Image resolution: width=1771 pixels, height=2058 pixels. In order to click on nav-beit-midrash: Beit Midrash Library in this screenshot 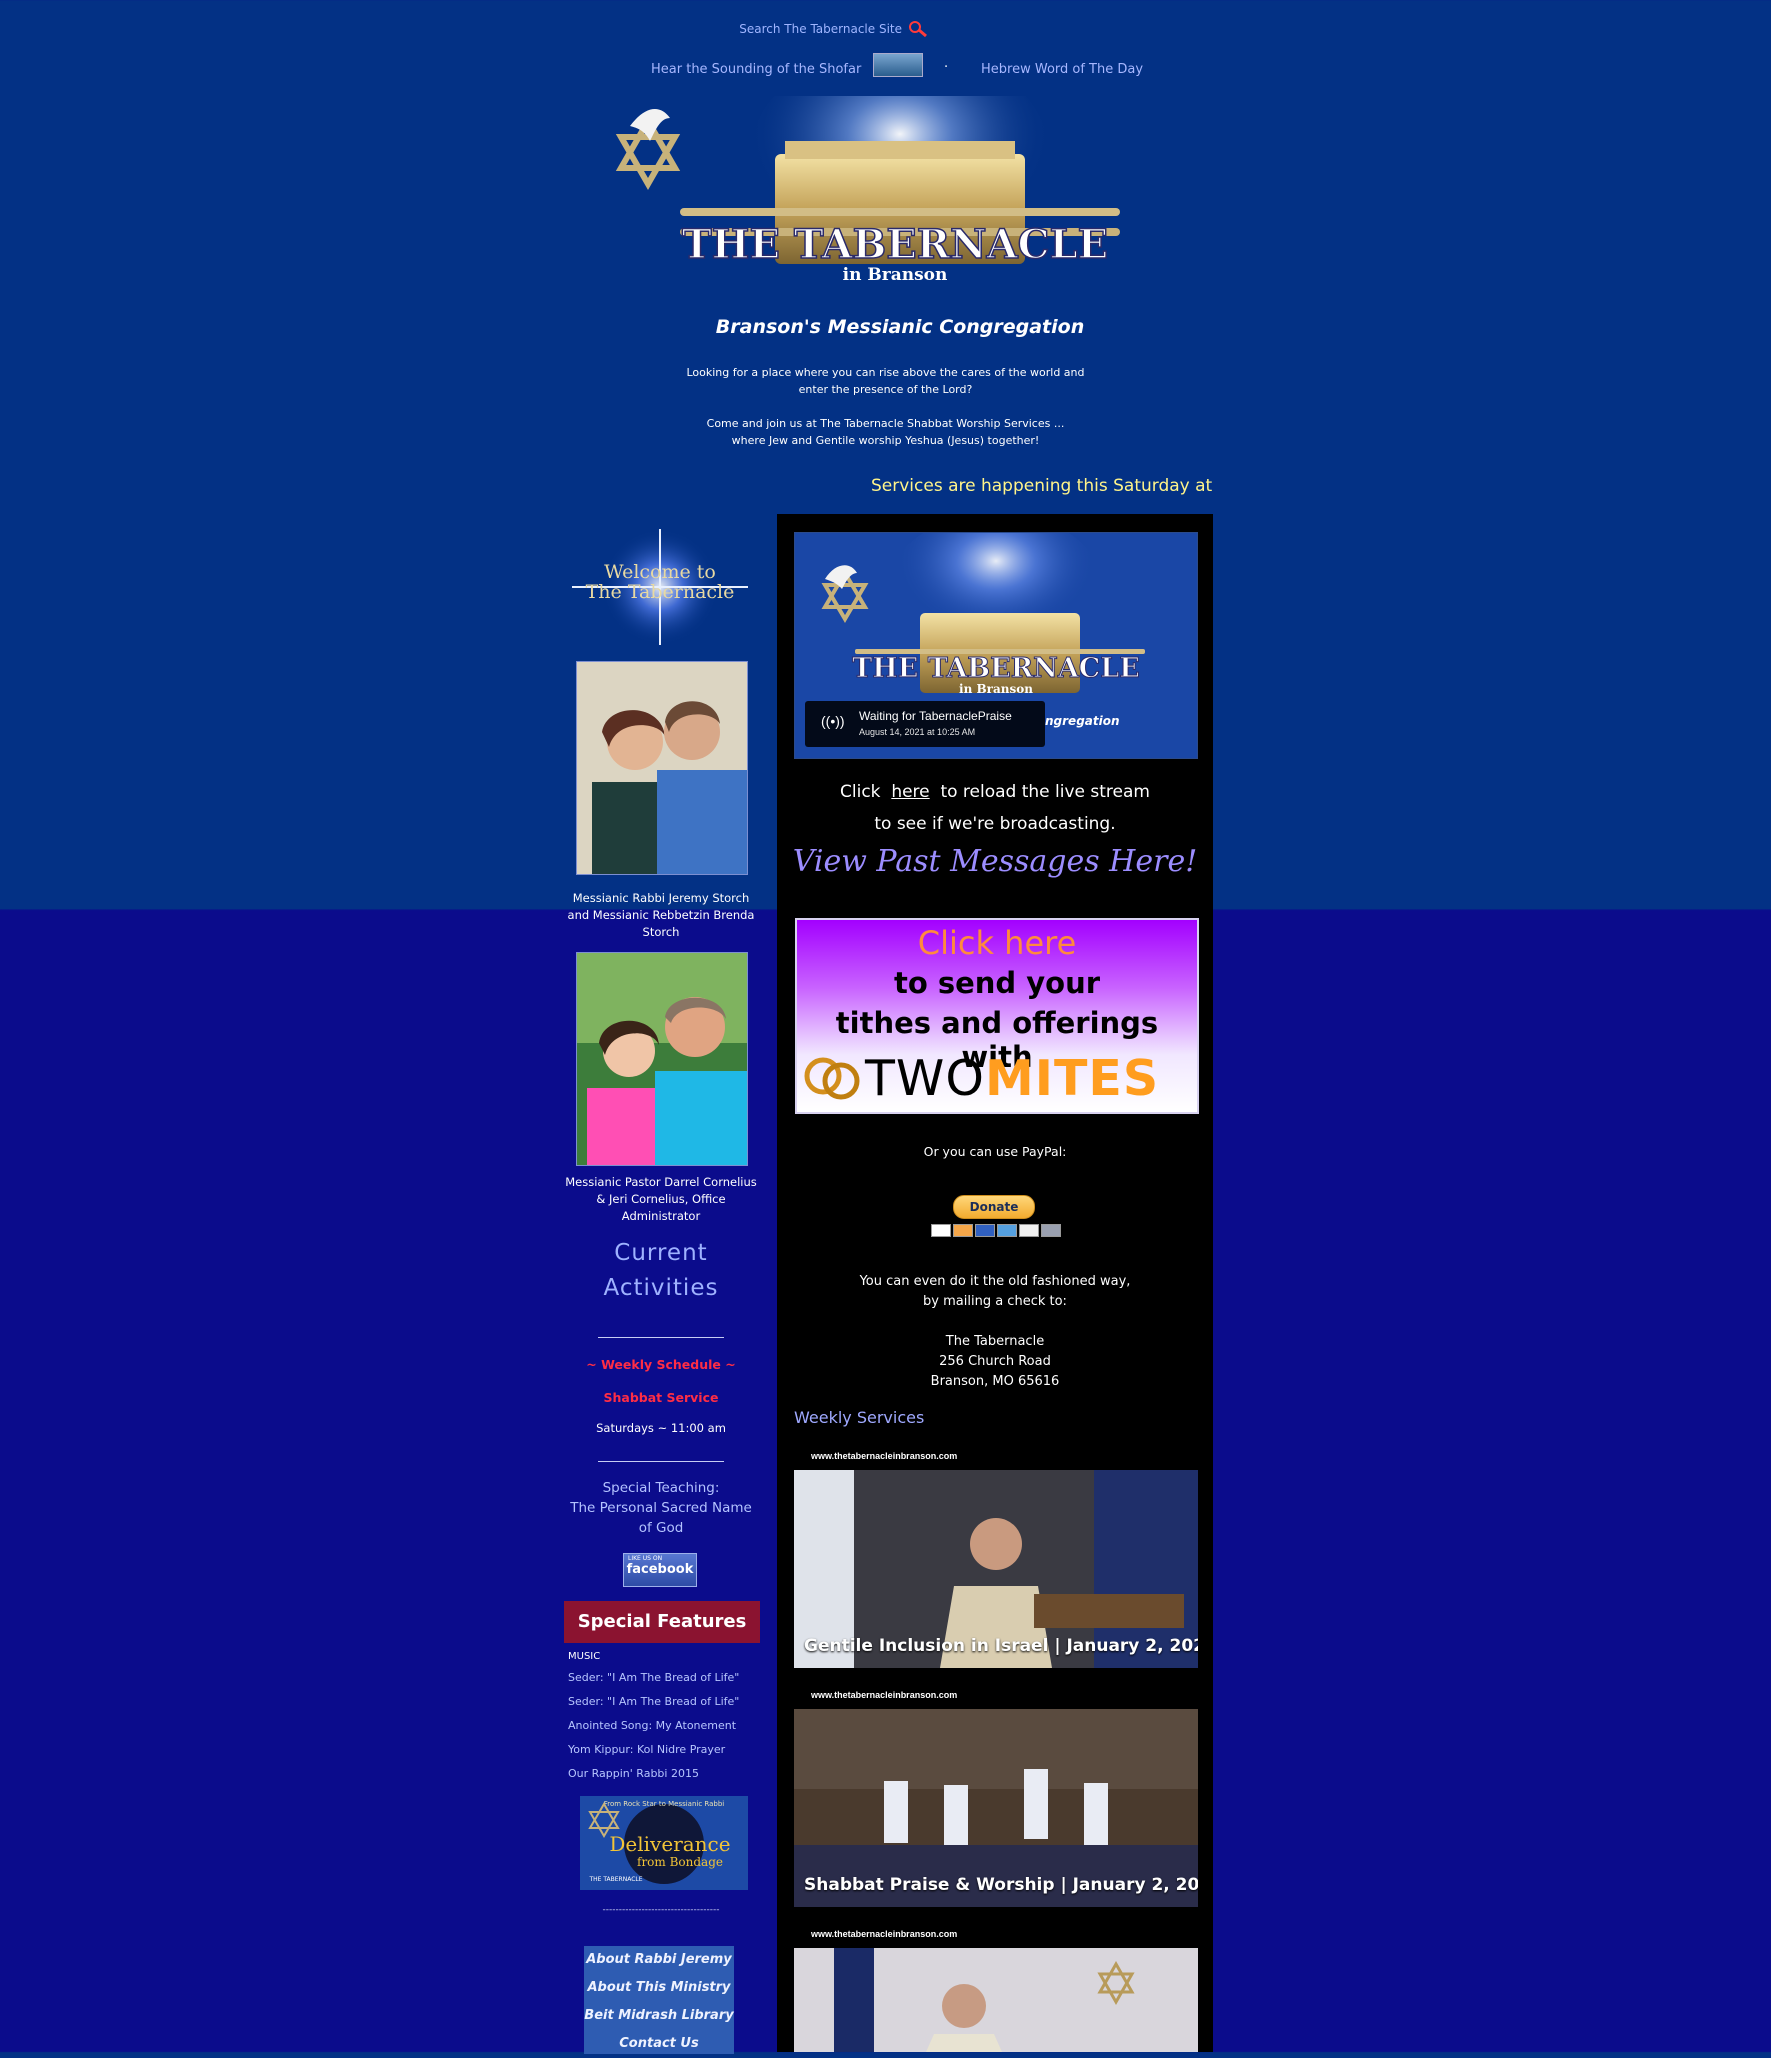, I will do `click(659, 2016)`.